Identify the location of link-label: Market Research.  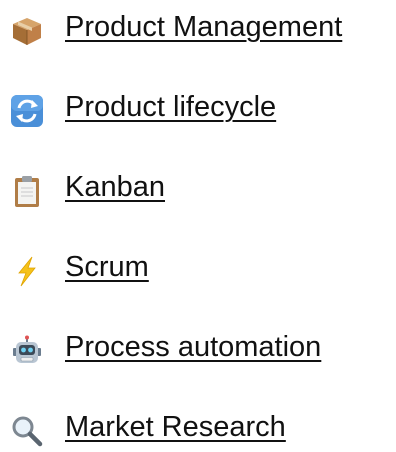
(175, 427).